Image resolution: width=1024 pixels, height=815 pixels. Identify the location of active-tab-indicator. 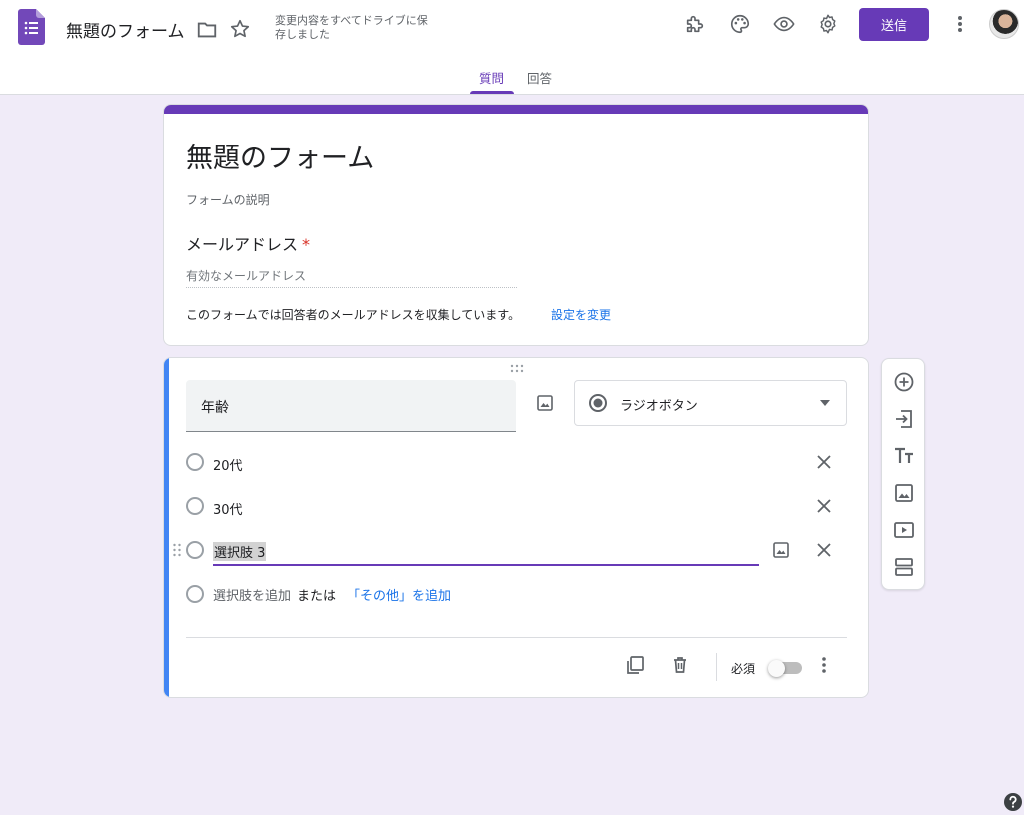
(492, 92).